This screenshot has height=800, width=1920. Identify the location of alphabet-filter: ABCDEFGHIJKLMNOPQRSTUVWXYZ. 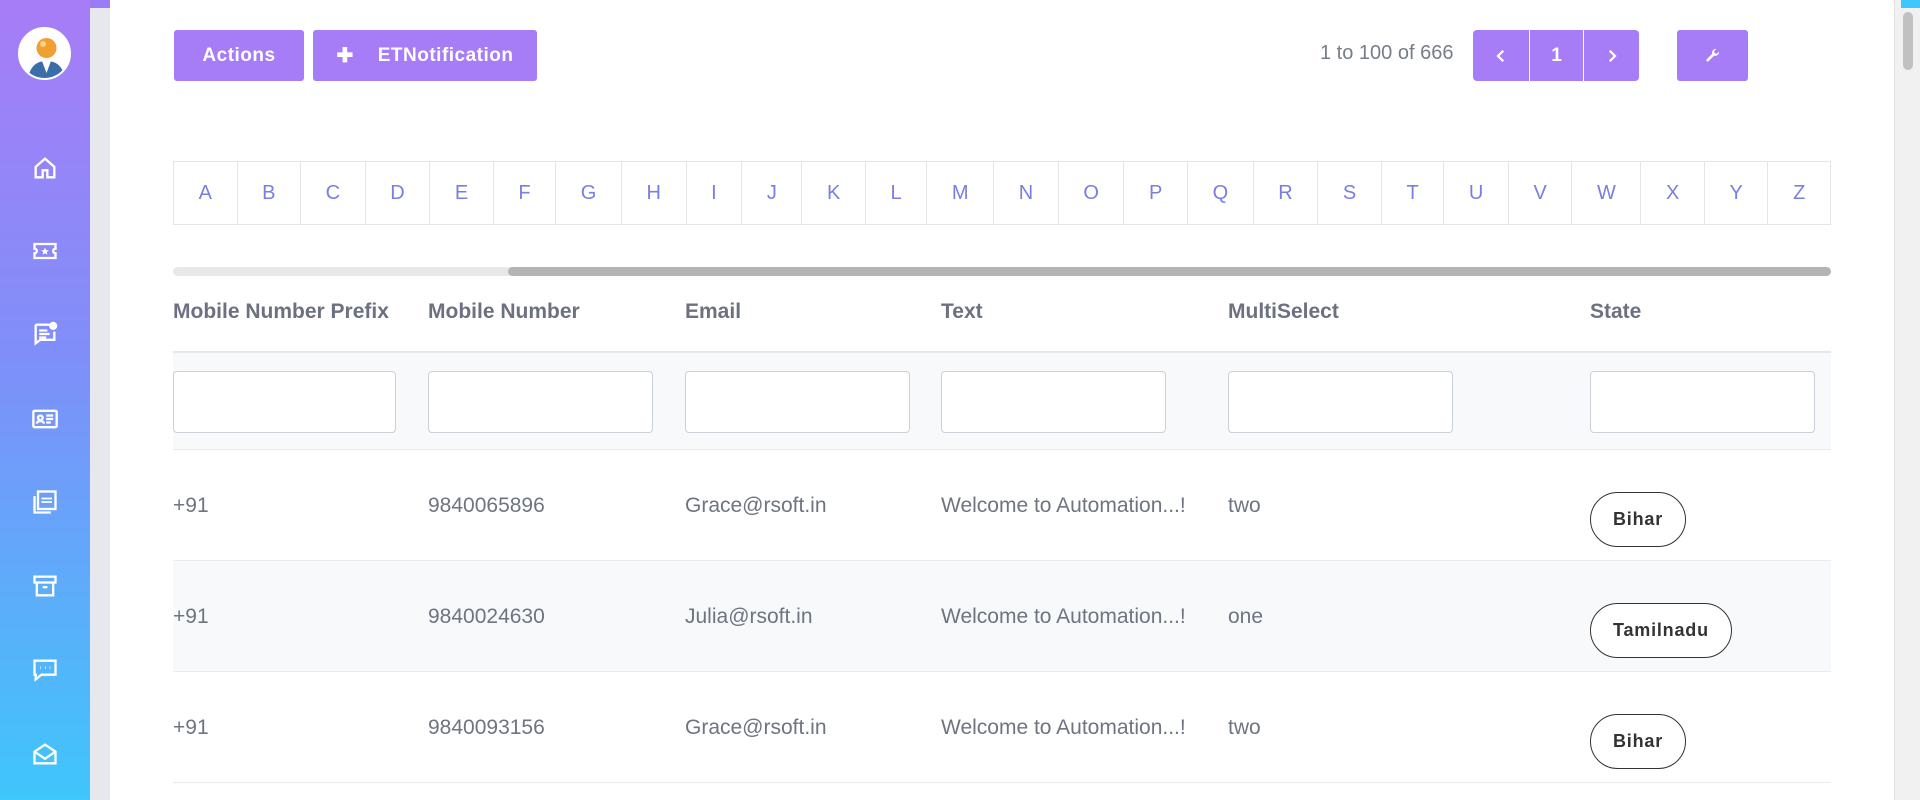
(1002, 193).